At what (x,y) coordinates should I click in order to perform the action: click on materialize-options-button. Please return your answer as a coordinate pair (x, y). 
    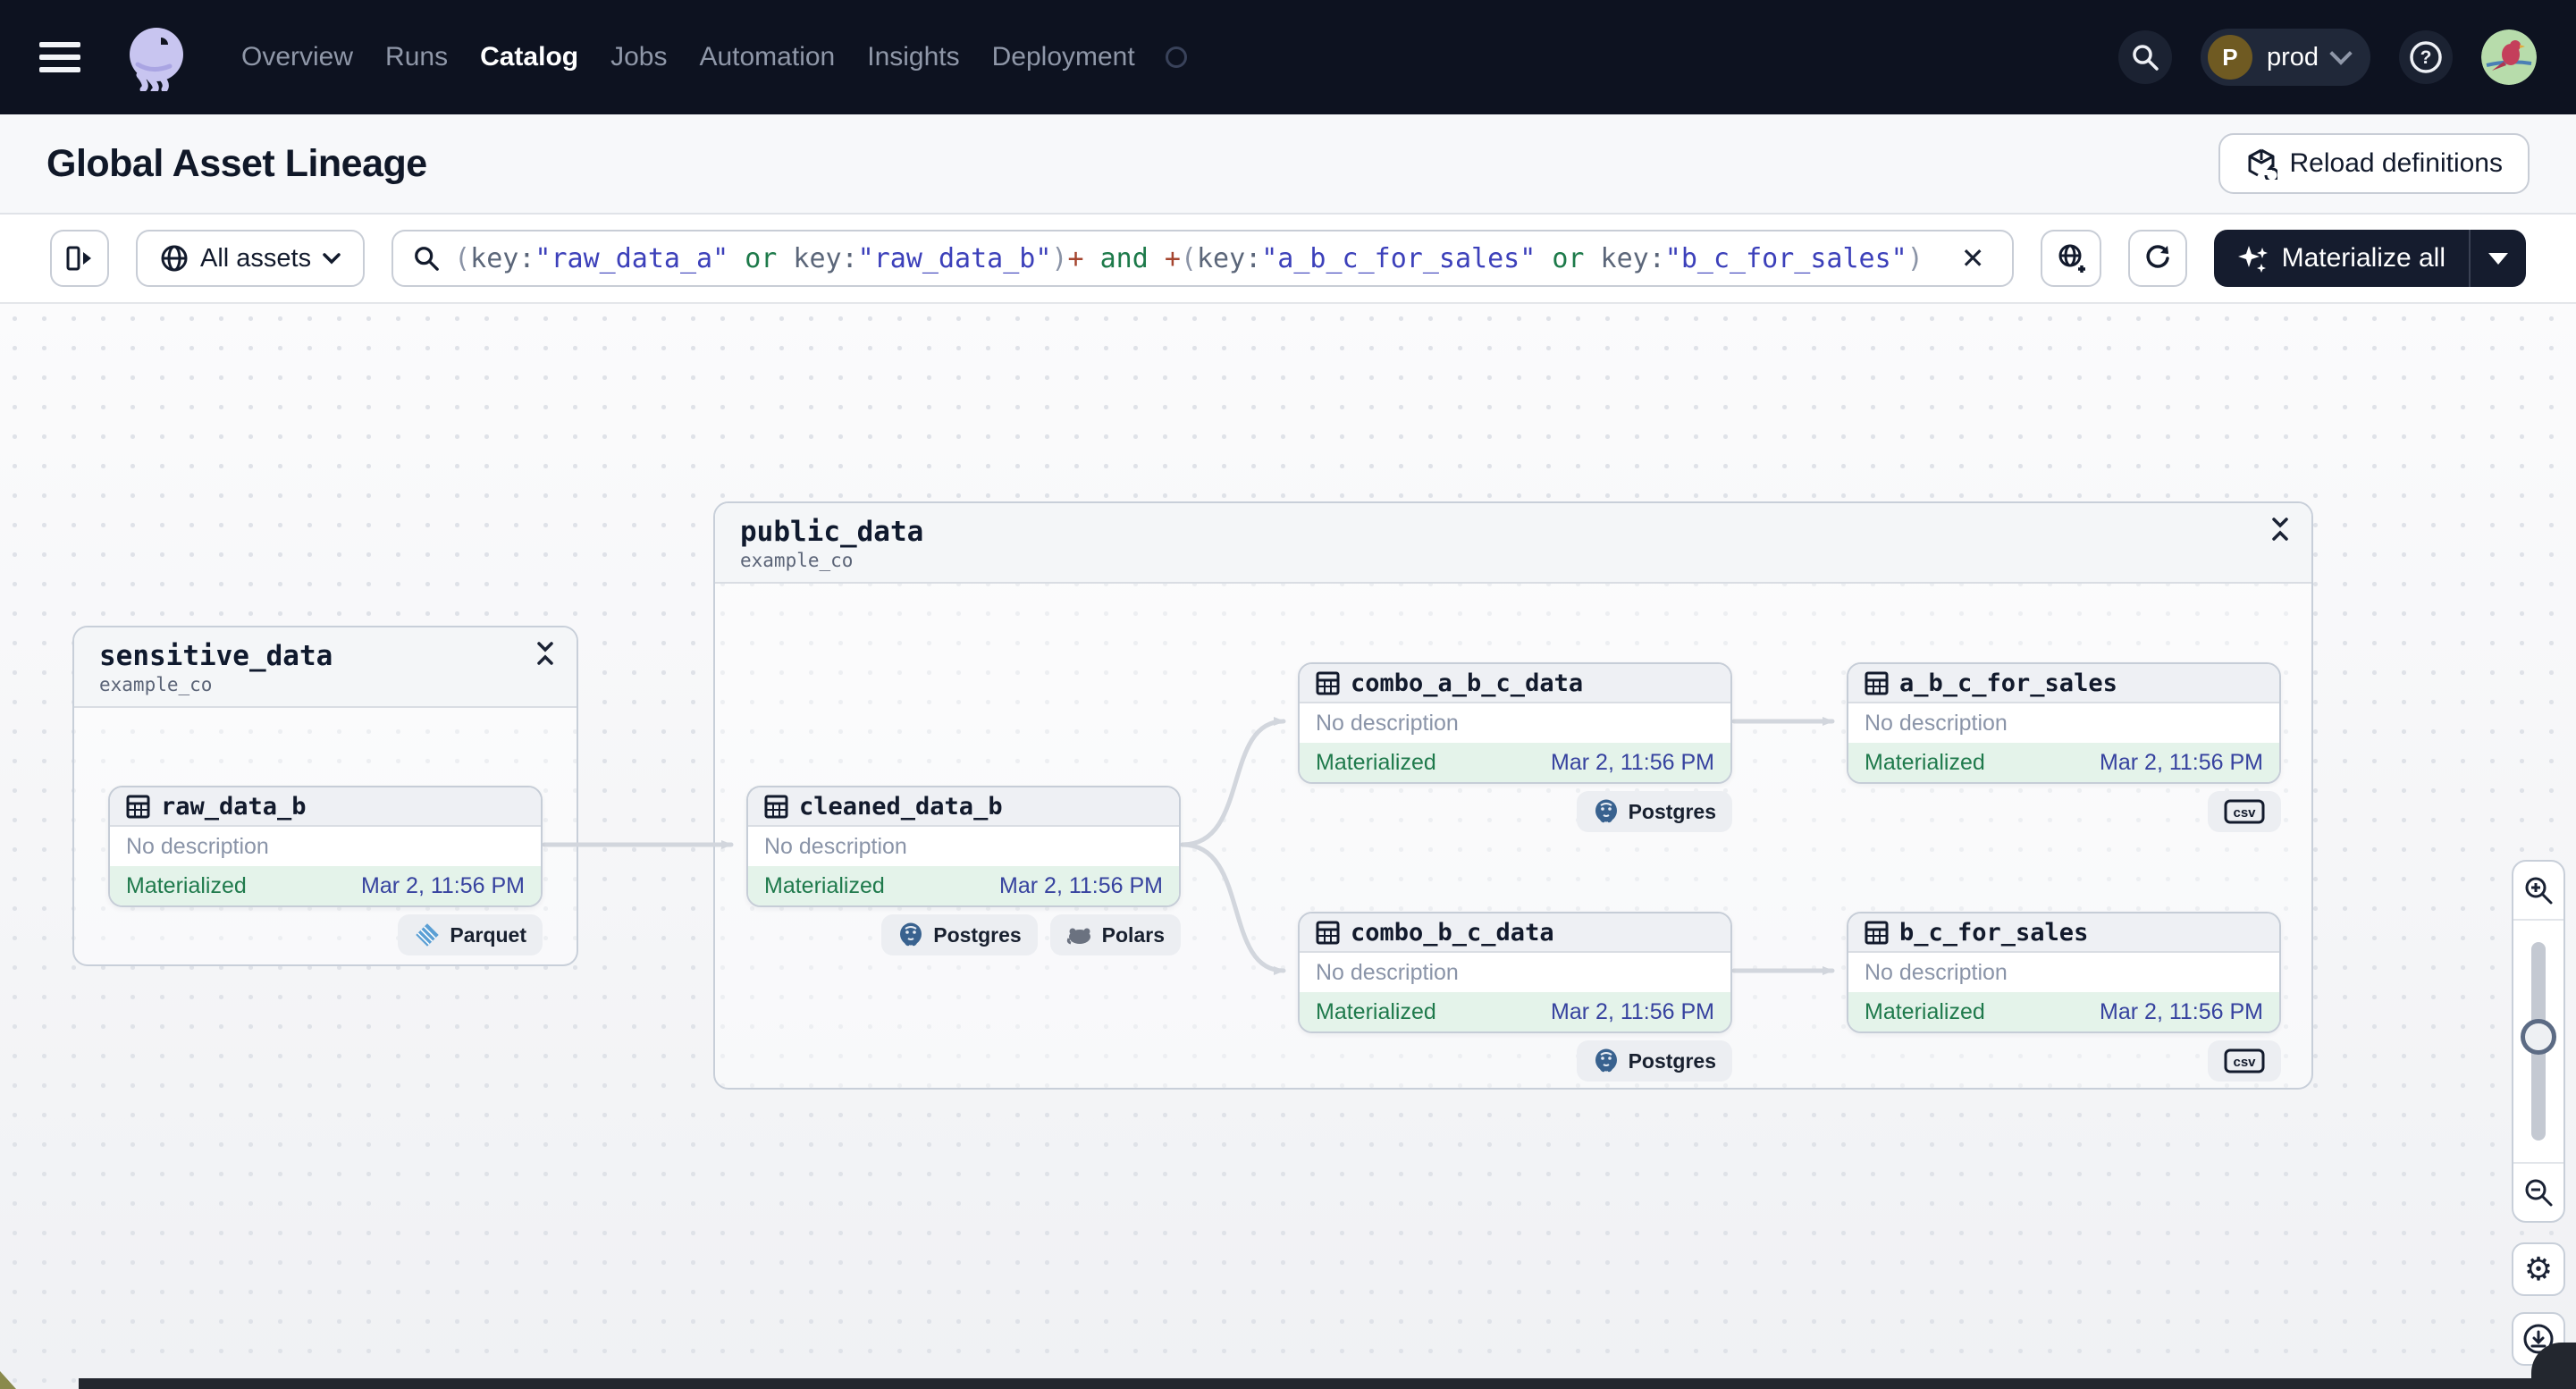
    Looking at the image, I should click on (2498, 258).